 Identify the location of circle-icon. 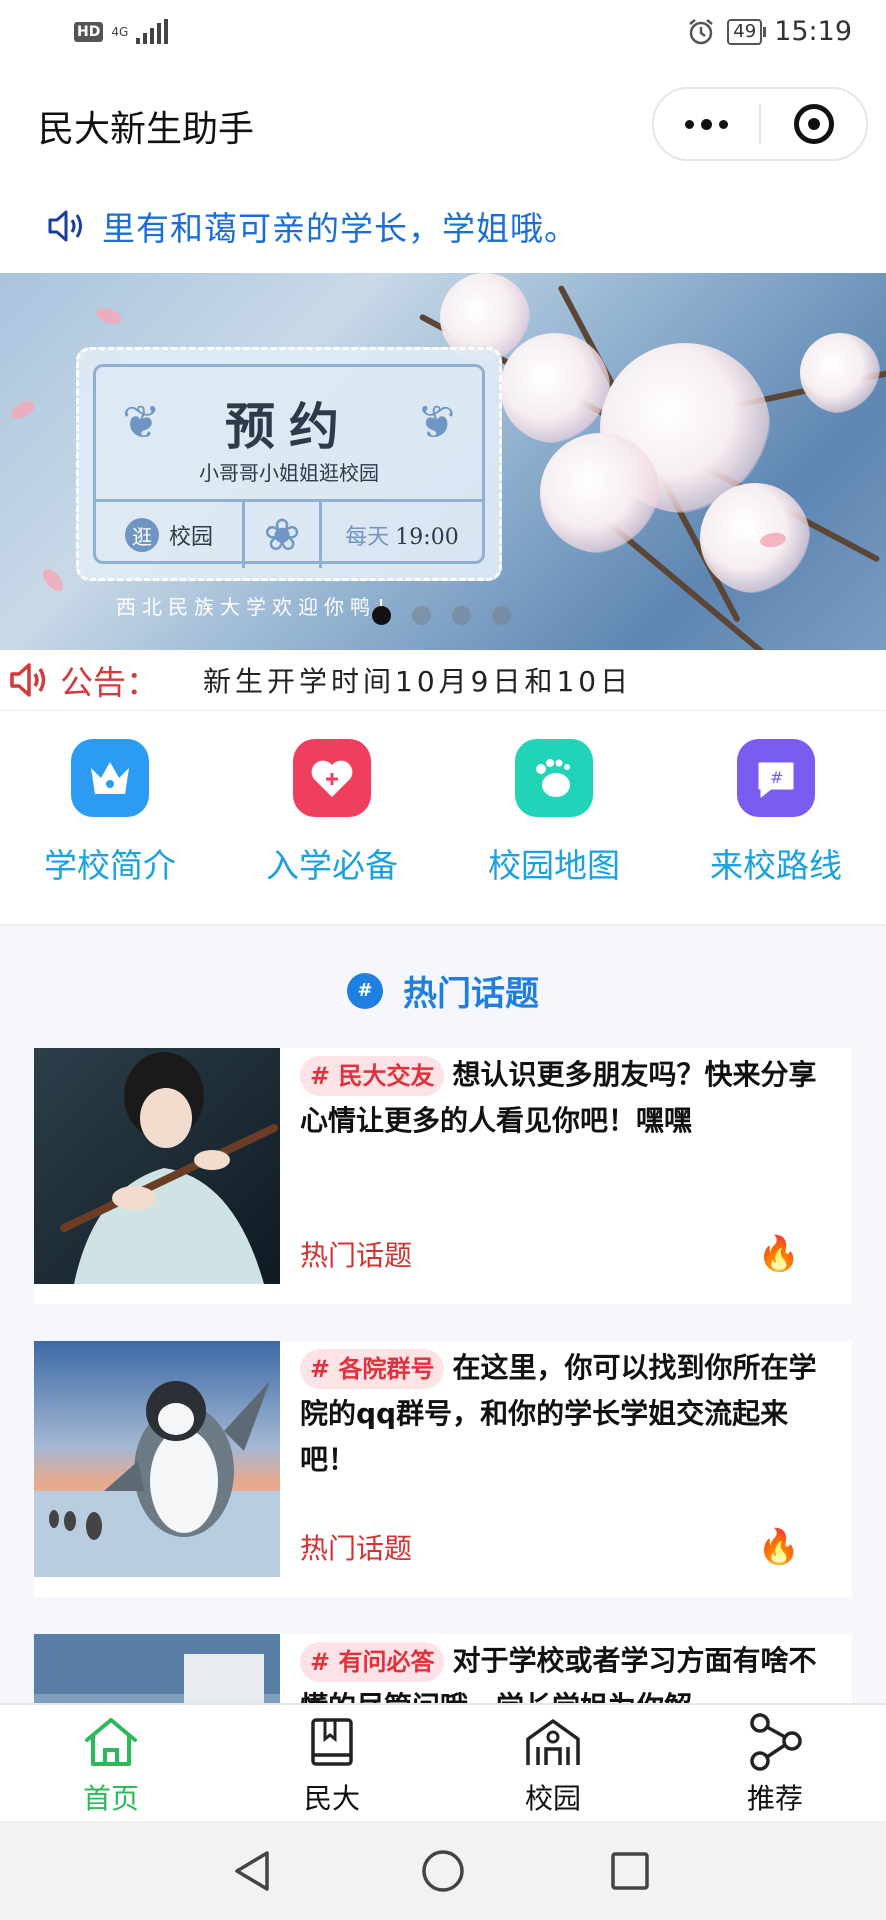
(443, 1871).